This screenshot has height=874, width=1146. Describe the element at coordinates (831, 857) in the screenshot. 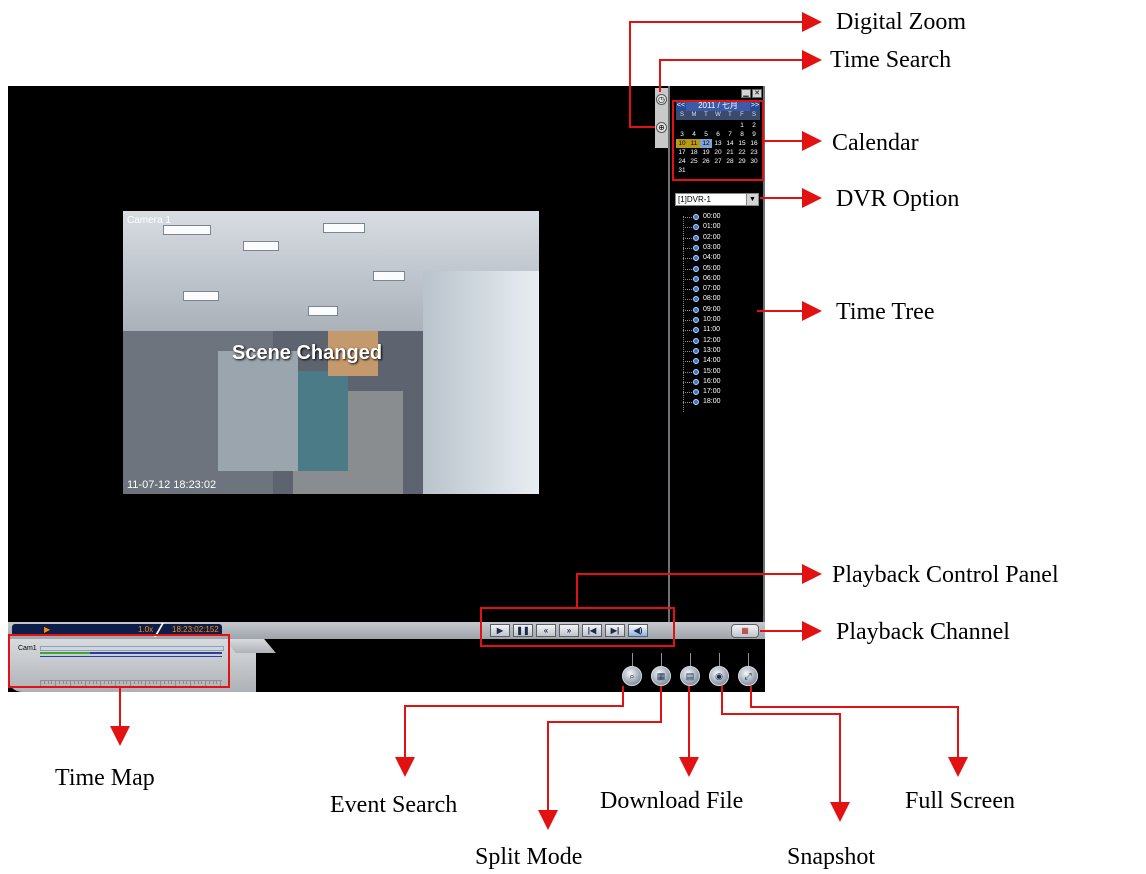

I see `label-snapshot: Snapshot` at that location.